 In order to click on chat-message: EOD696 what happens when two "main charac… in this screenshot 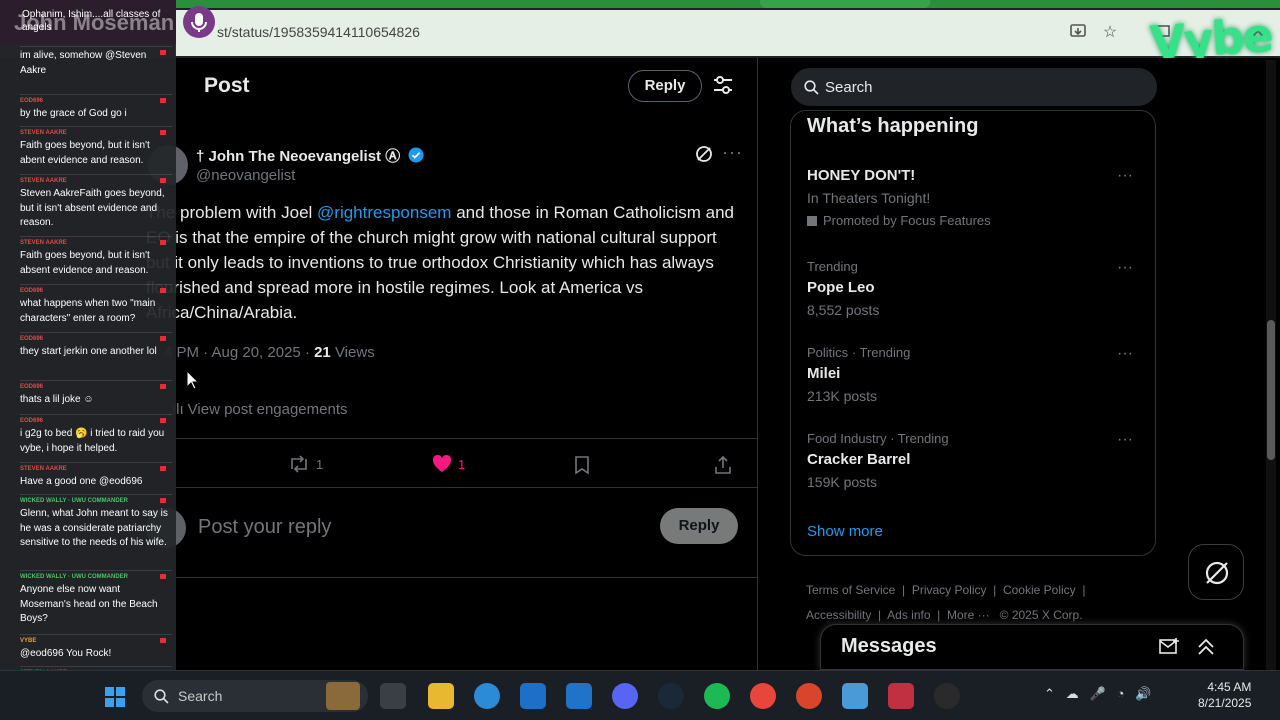, I will do `click(96, 305)`.